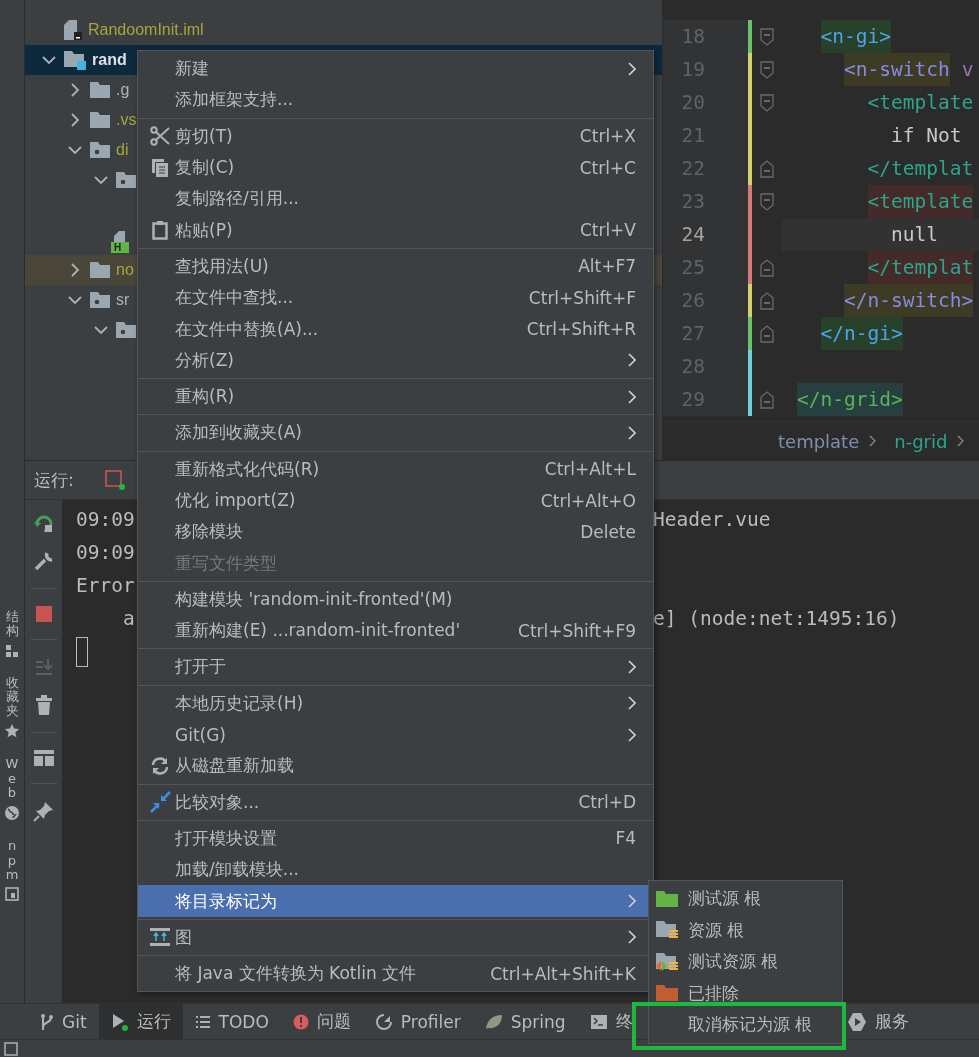 The image size is (979, 1057). What do you see at coordinates (395, 802) in the screenshot?
I see `menu-item: 比较对象... Ctrl+D` at bounding box center [395, 802].